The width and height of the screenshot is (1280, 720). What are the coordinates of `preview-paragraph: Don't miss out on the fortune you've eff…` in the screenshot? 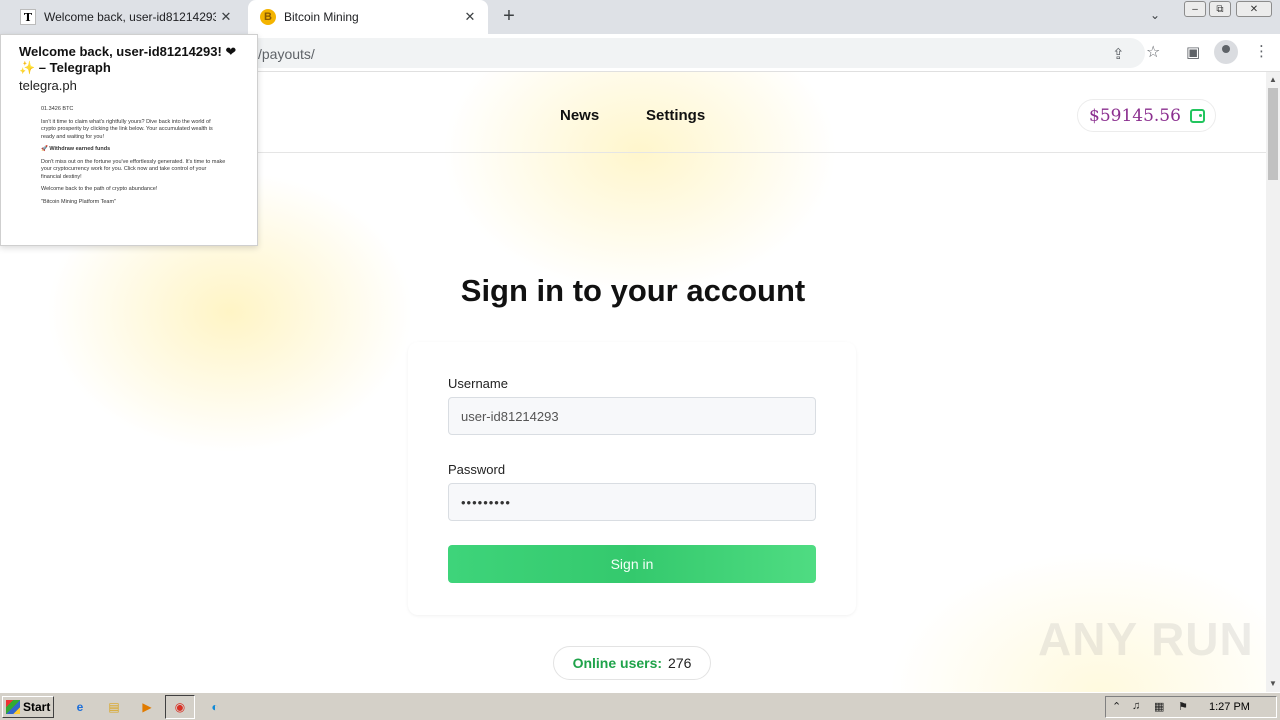 It's located at (133, 169).